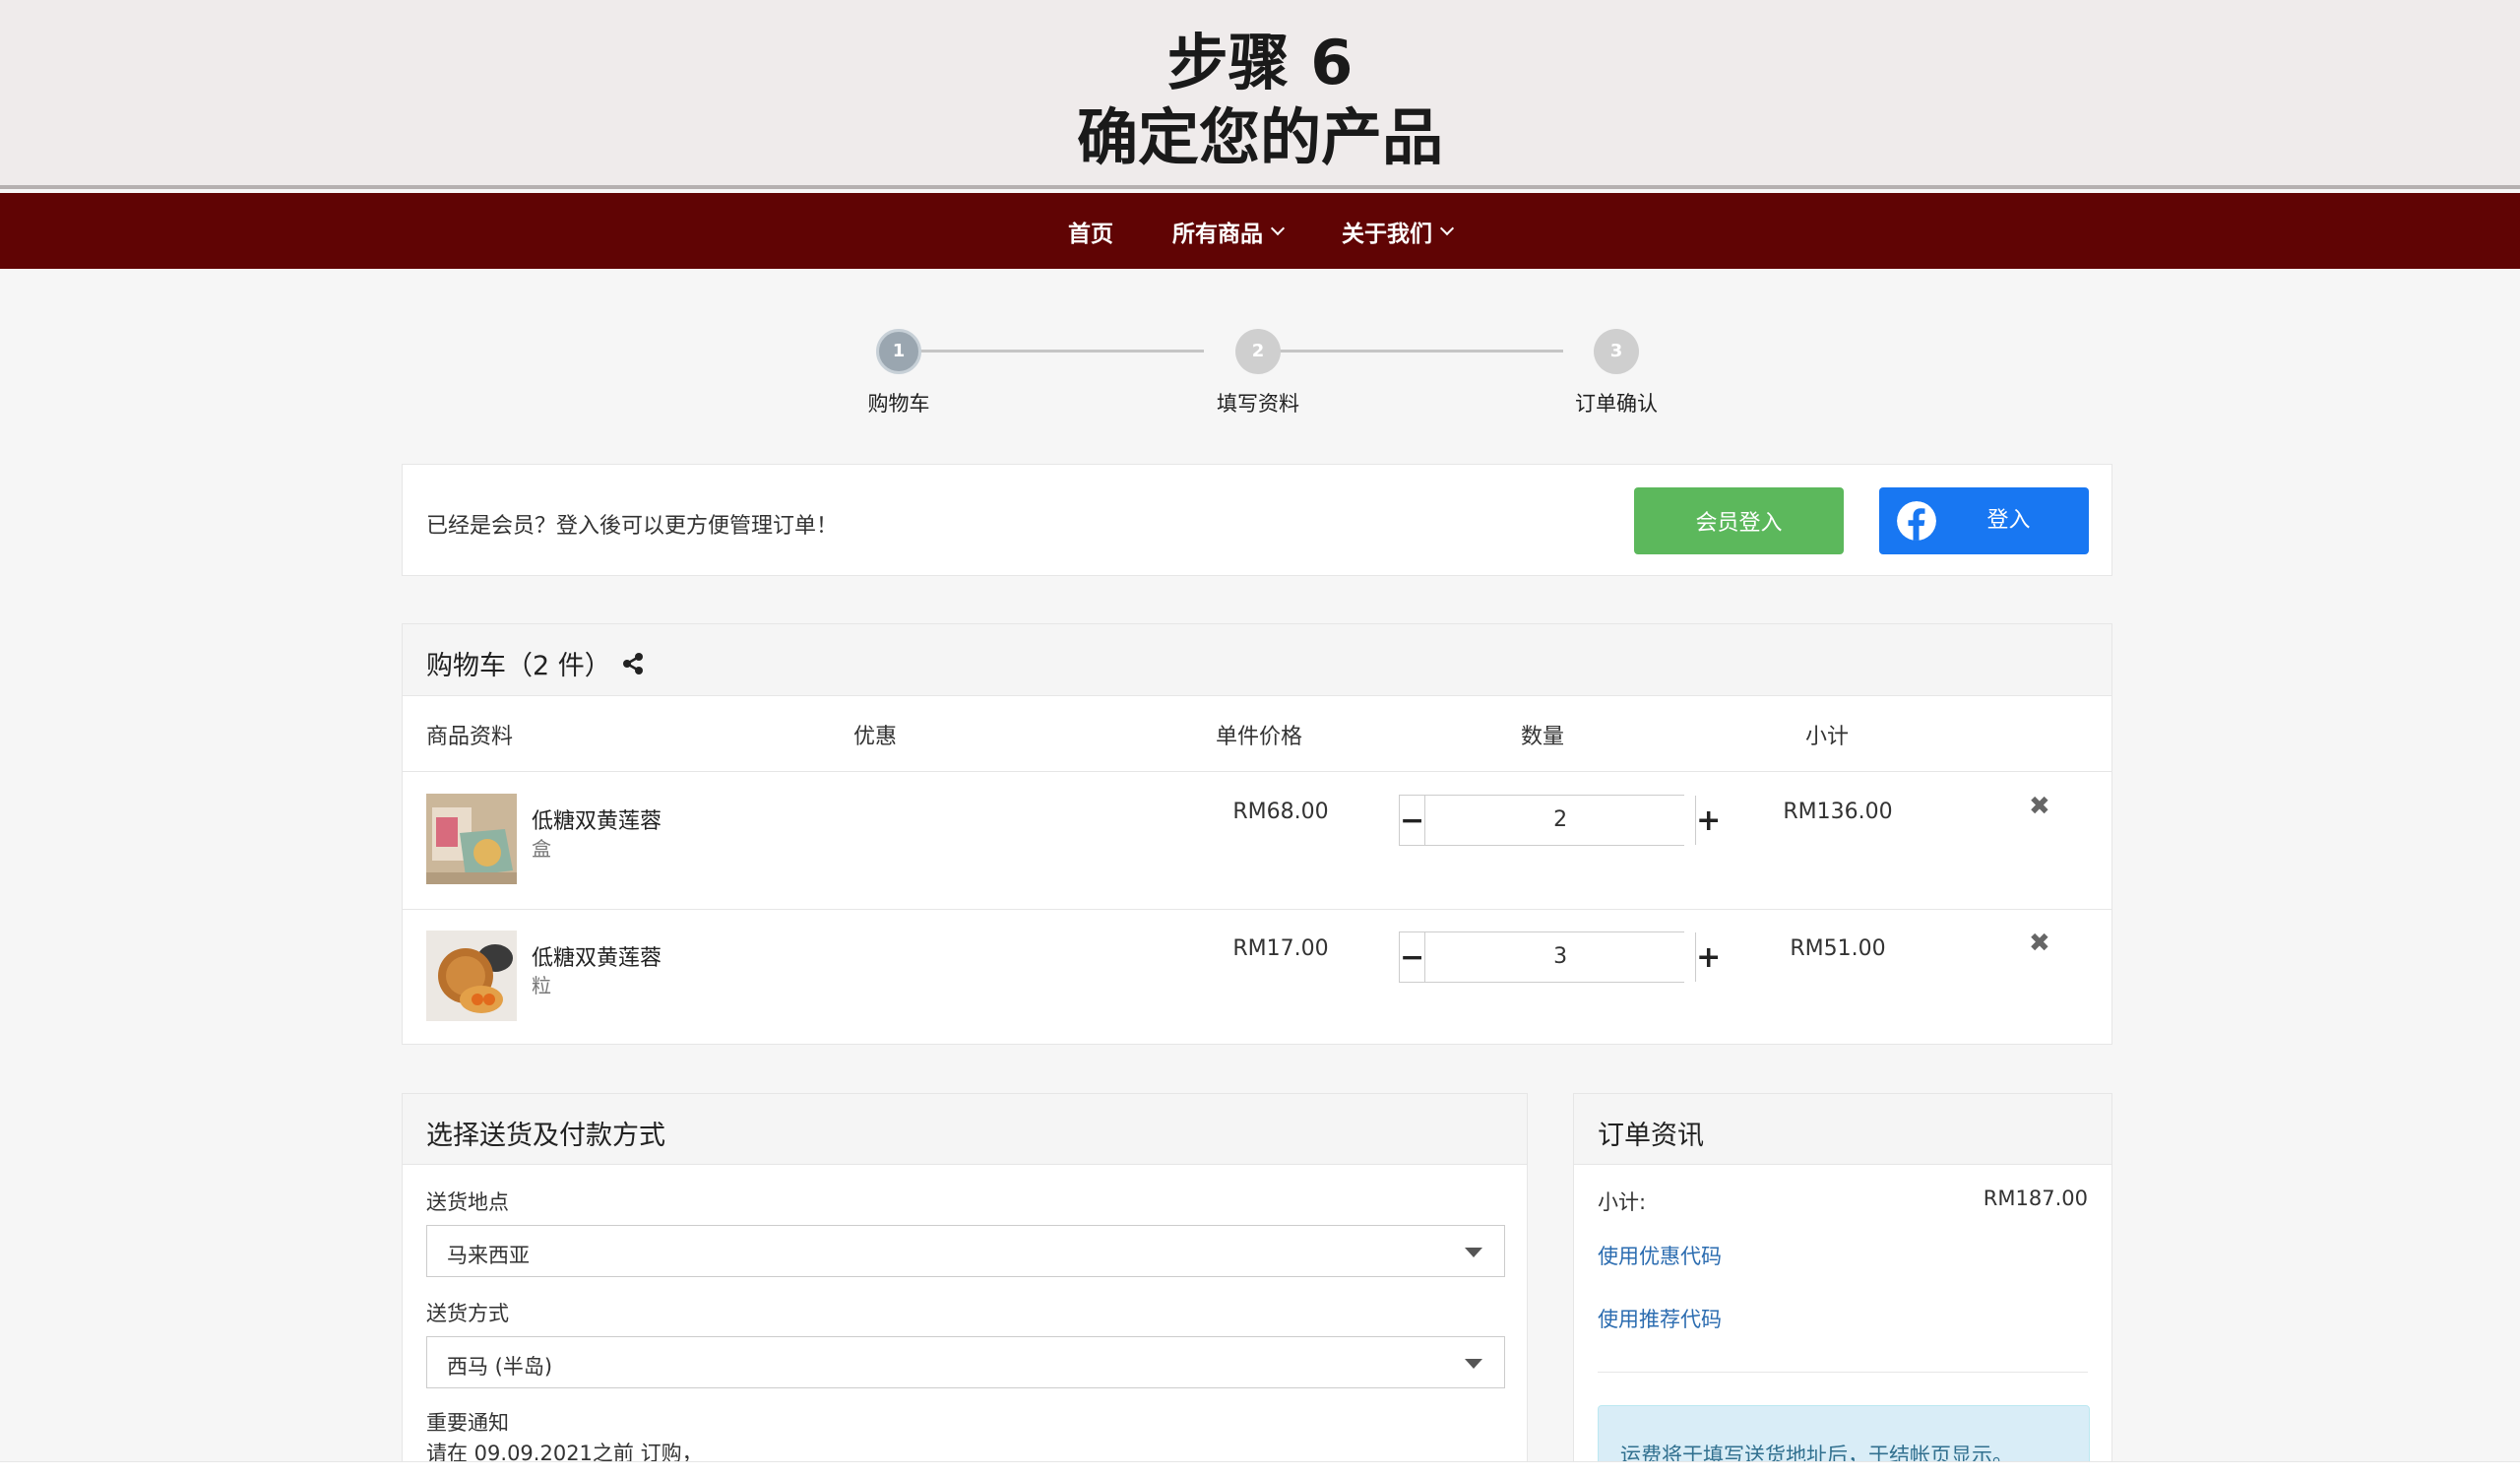 Image resolution: width=2520 pixels, height=1477 pixels. I want to click on panel-header: 选择送货及付款方式, so click(965, 1129).